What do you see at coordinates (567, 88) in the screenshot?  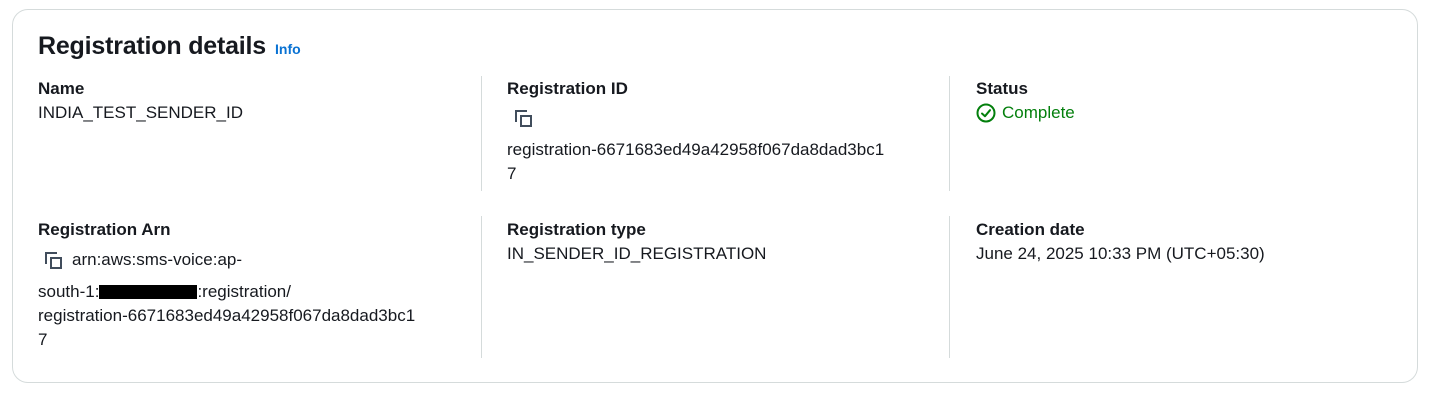 I see `registration-id-label: Registration ID` at bounding box center [567, 88].